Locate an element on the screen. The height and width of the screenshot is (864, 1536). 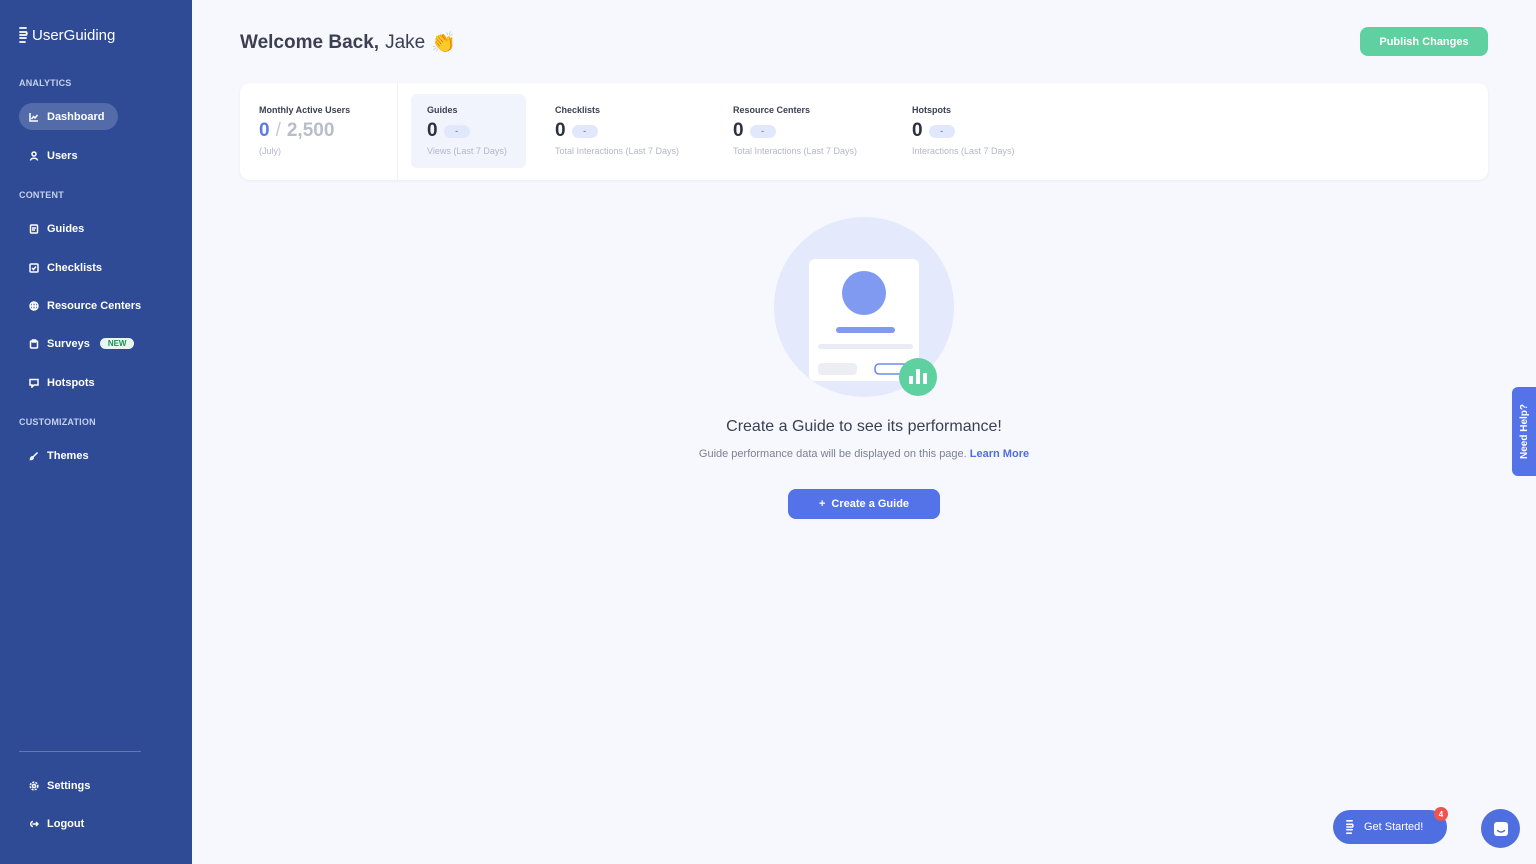
gear-icon is located at coordinates (34, 785).